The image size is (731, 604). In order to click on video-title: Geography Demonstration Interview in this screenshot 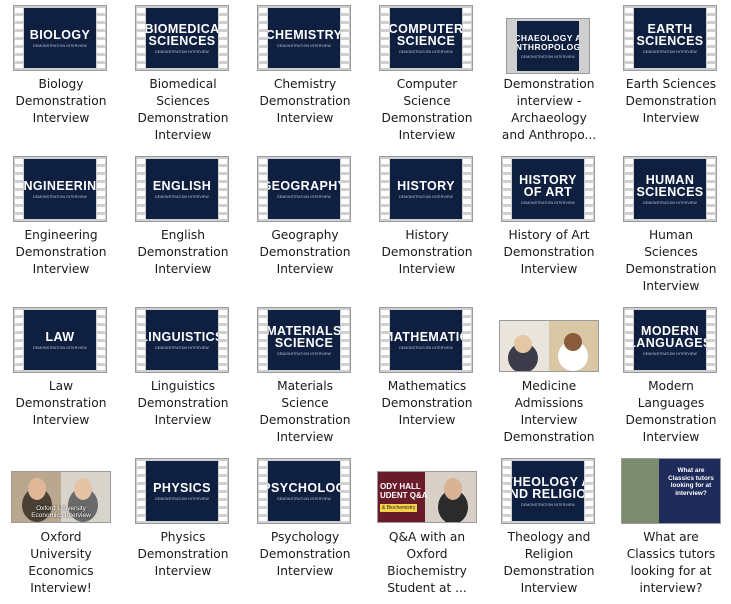, I will do `click(305, 252)`.